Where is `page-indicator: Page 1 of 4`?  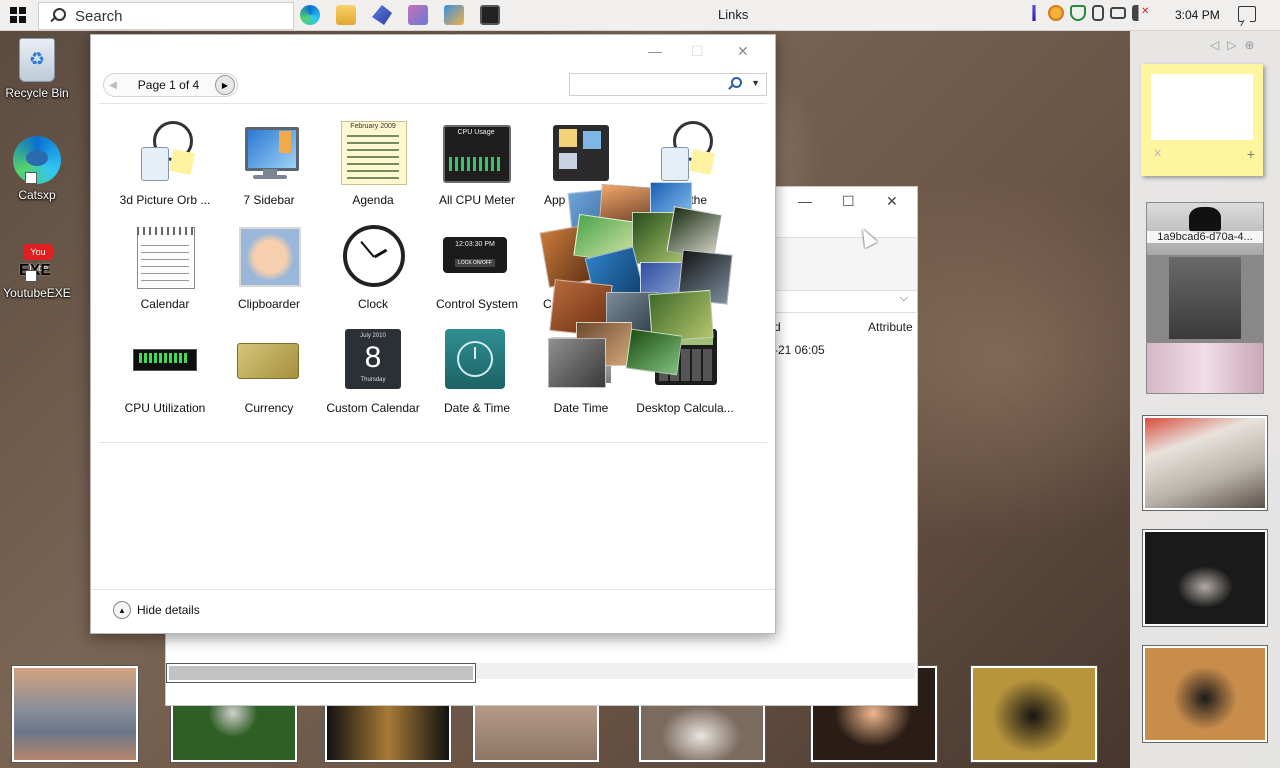
page-indicator: Page 1 of 4 is located at coordinates (168, 85).